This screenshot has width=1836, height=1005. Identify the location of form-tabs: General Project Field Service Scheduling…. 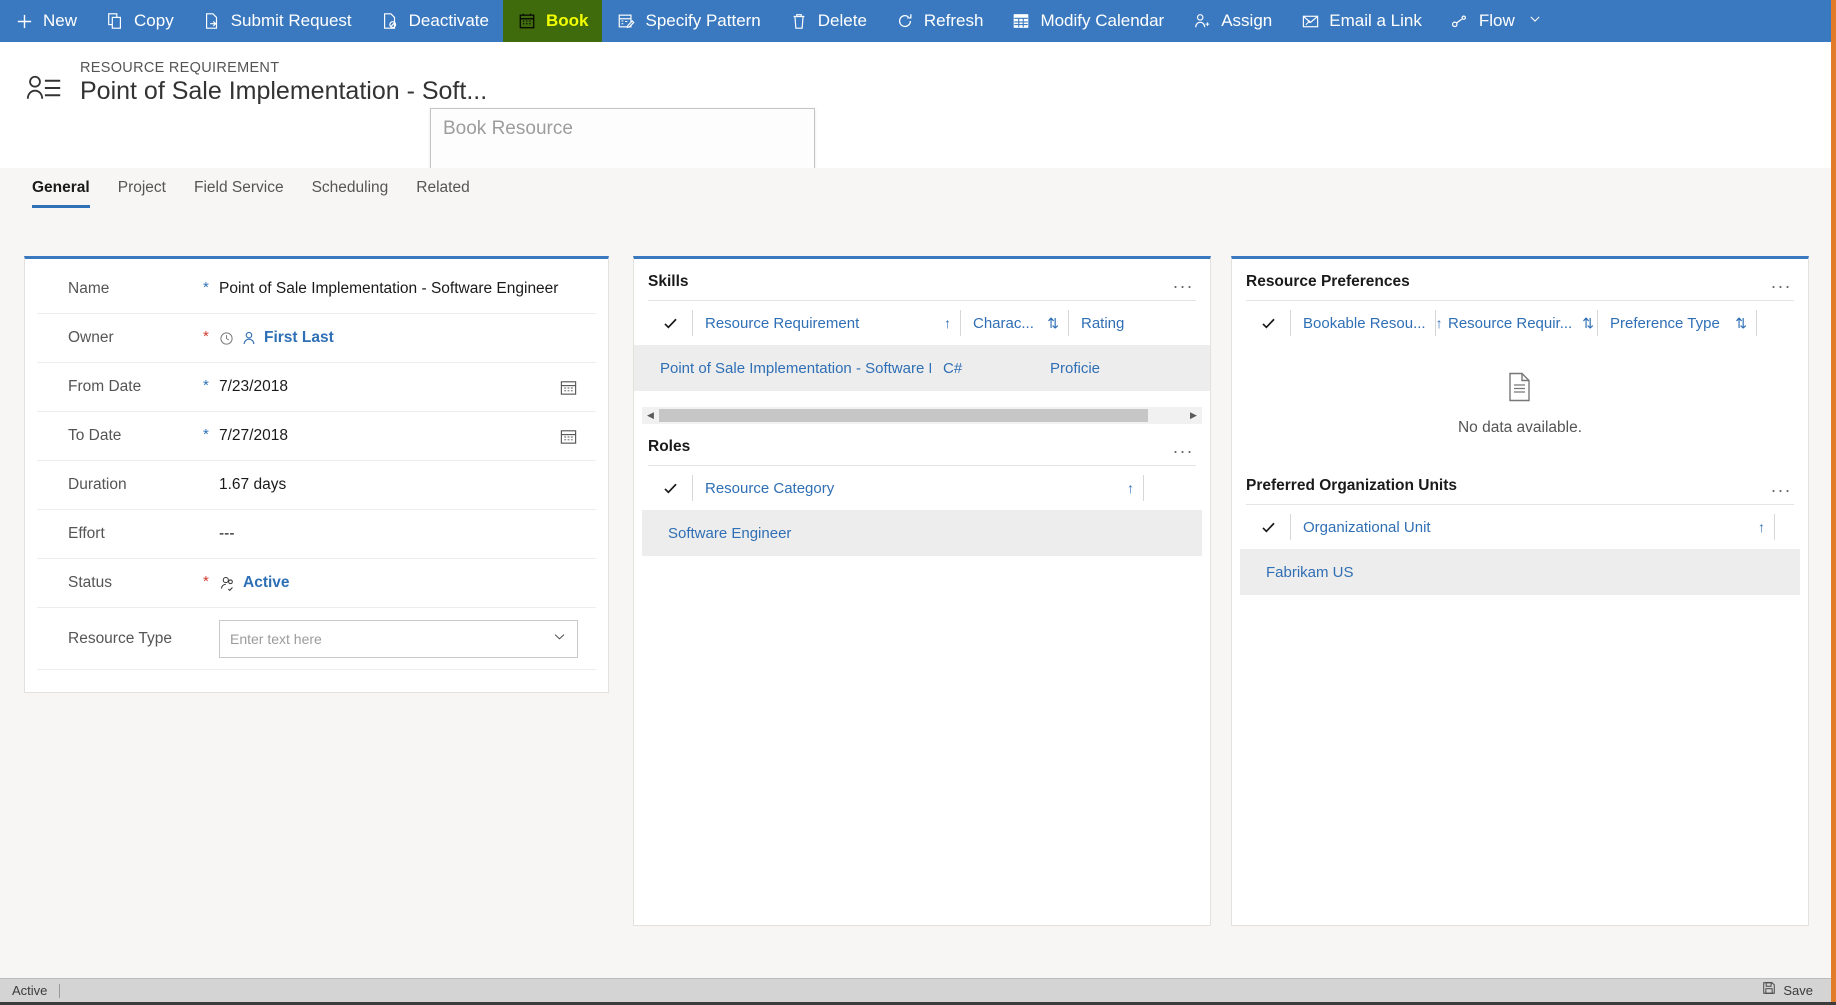
(915, 188).